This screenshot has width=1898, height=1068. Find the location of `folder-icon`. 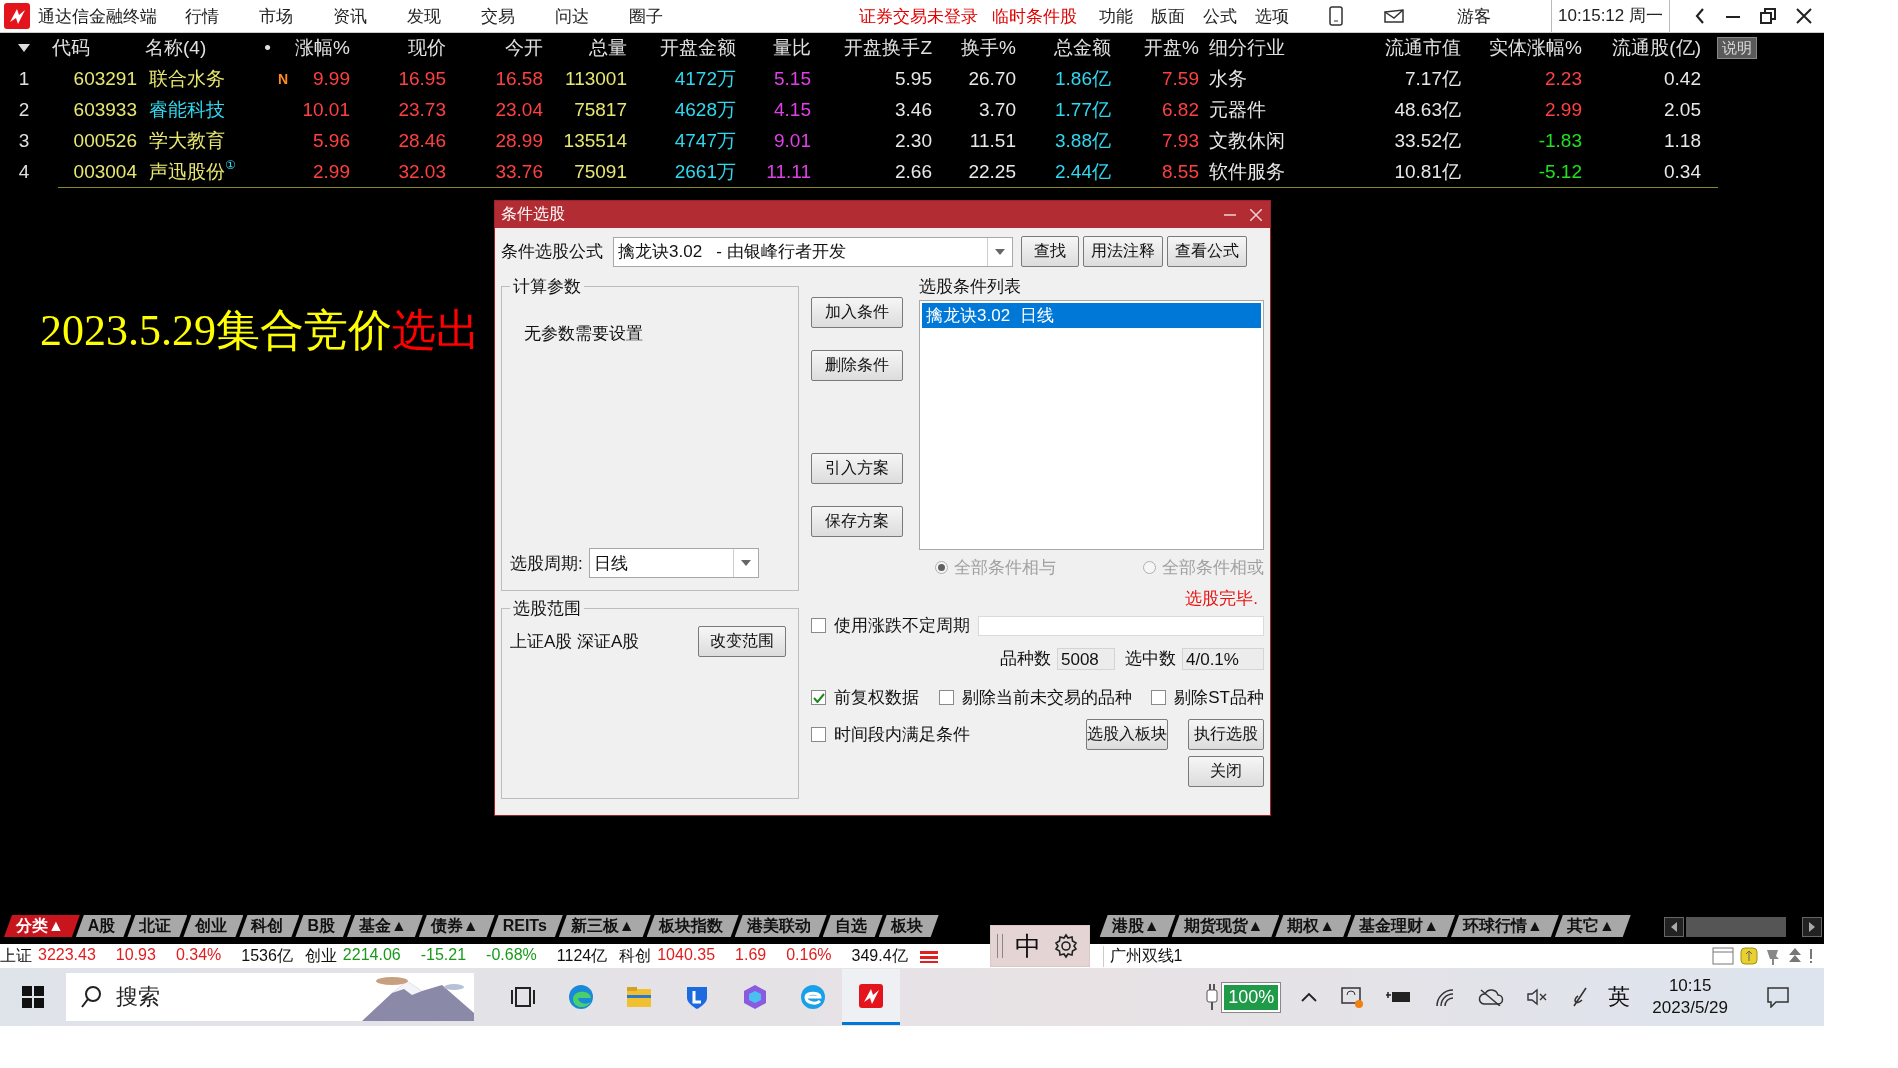

folder-icon is located at coordinates (639, 997).